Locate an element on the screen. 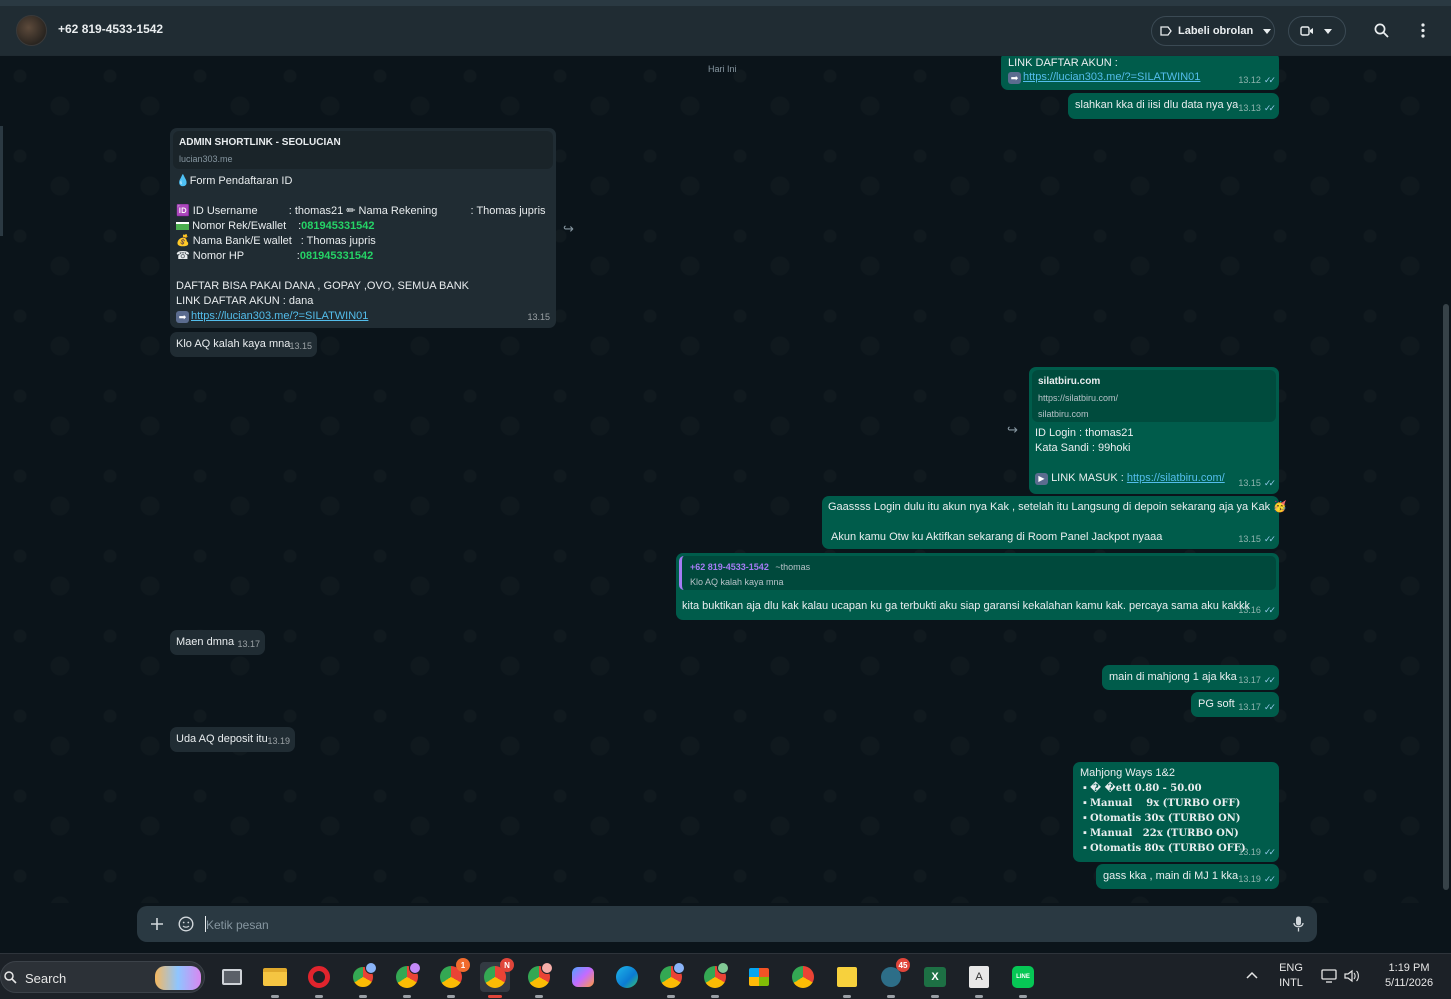 The width and height of the screenshot is (1451, 999). taskbar-search-label: Search is located at coordinates (46, 978).